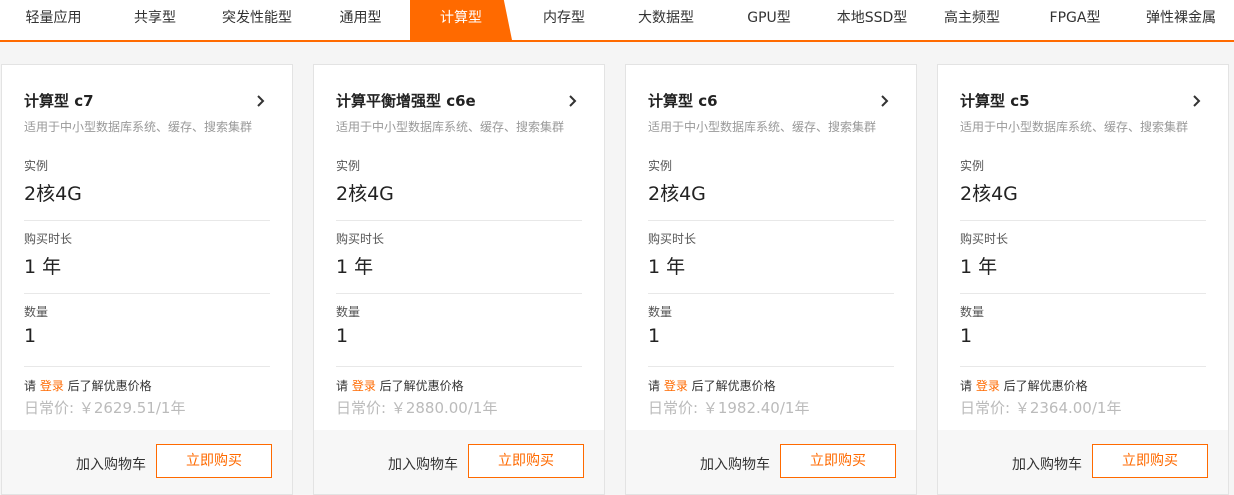 Image resolution: width=1234 pixels, height=495 pixels. What do you see at coordinates (995, 101) in the screenshot?
I see `card-title: 计算型 c5` at bounding box center [995, 101].